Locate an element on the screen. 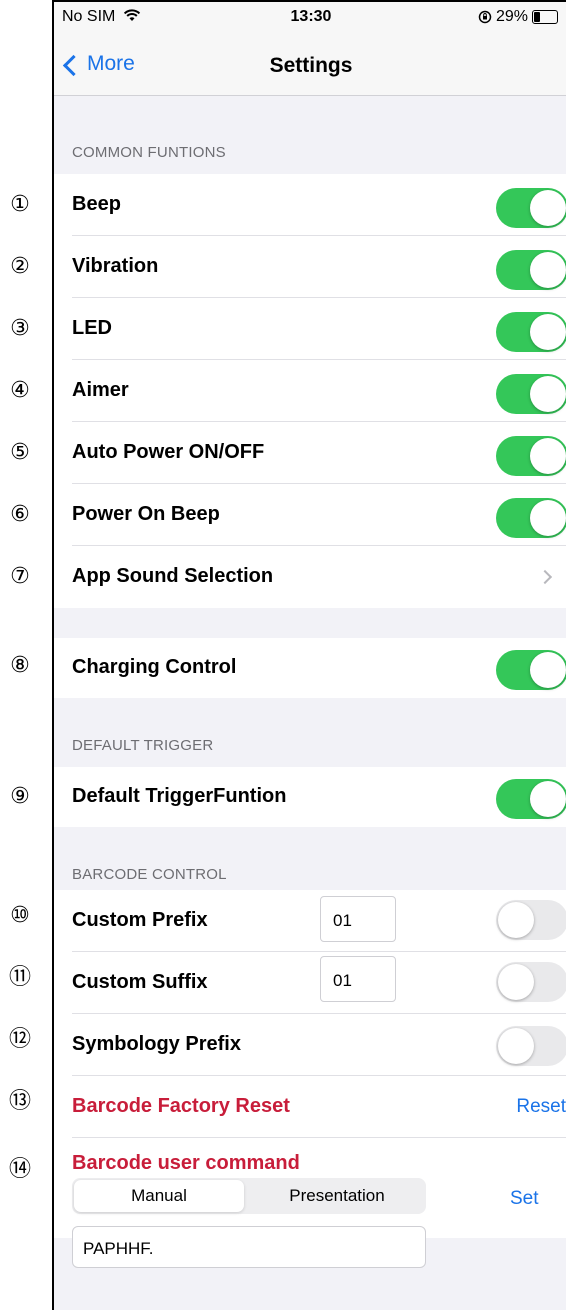 This screenshot has height=1310, width=566. setting-label: Custom Suffix is located at coordinates (140, 982).